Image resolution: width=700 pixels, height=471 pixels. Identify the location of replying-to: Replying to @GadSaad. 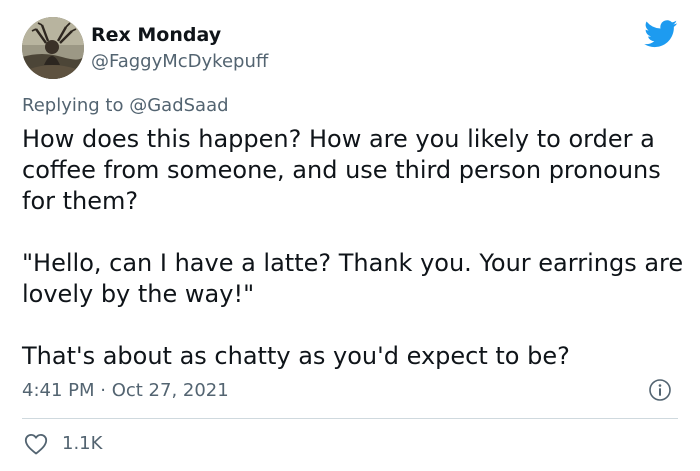
(125, 106).